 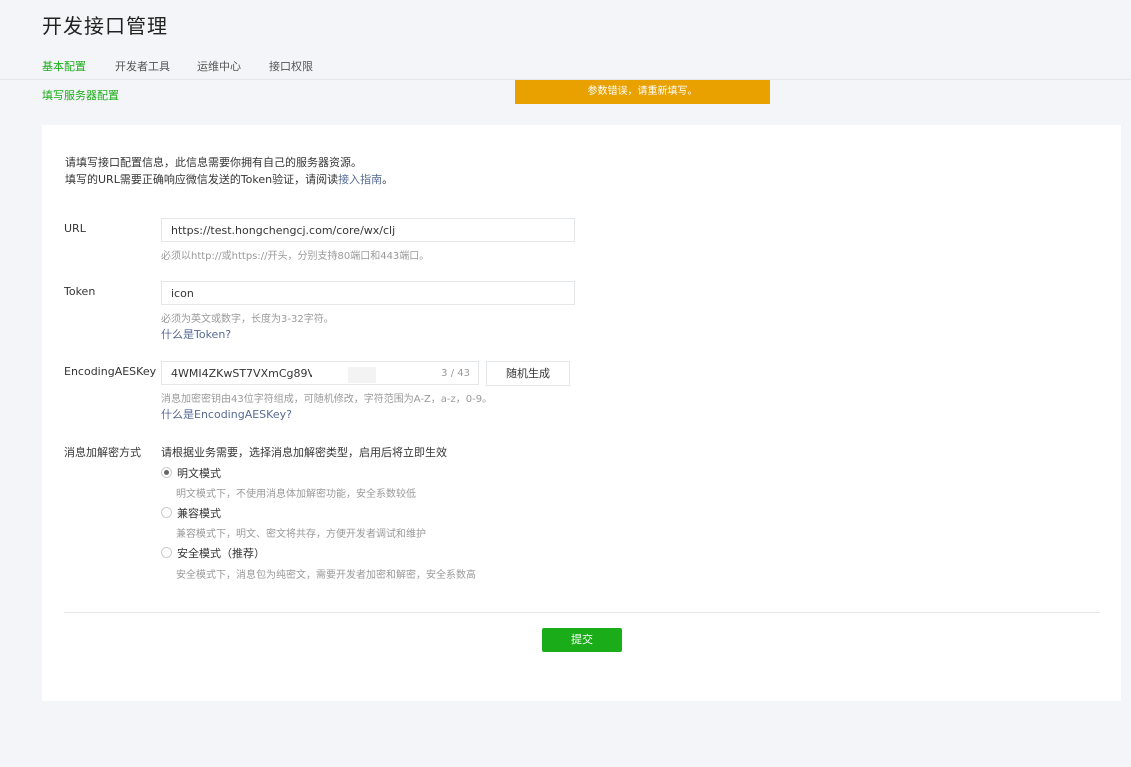 I want to click on url-label: URL, so click(x=75, y=228).